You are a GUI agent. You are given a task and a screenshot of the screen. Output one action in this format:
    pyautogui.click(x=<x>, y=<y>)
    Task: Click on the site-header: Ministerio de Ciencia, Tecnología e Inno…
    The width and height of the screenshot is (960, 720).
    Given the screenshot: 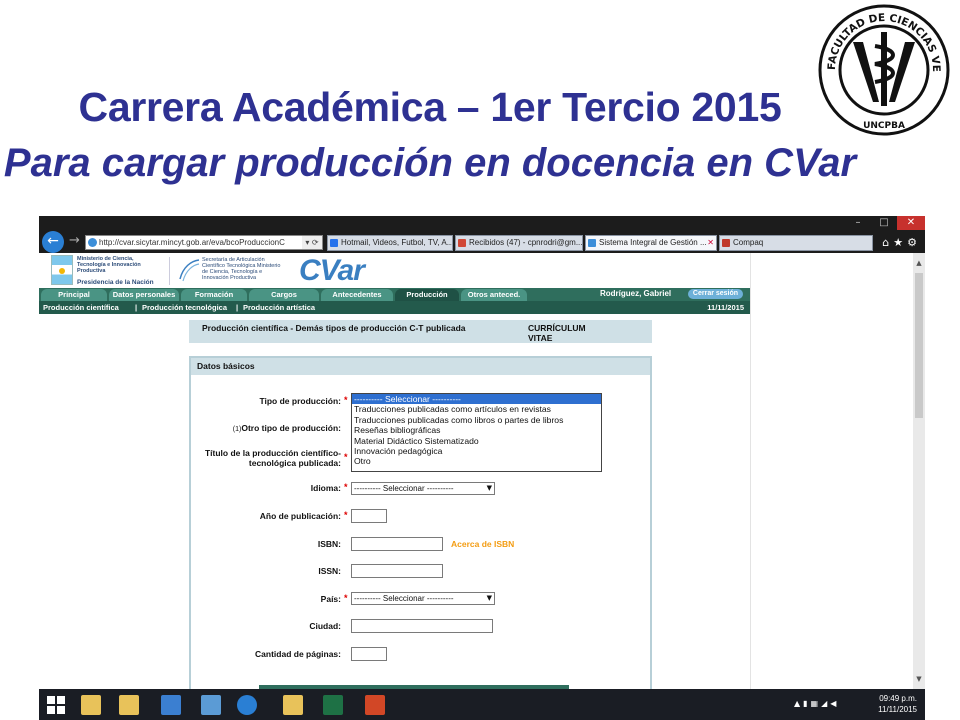 What is the action you would take?
    pyautogui.click(x=394, y=270)
    